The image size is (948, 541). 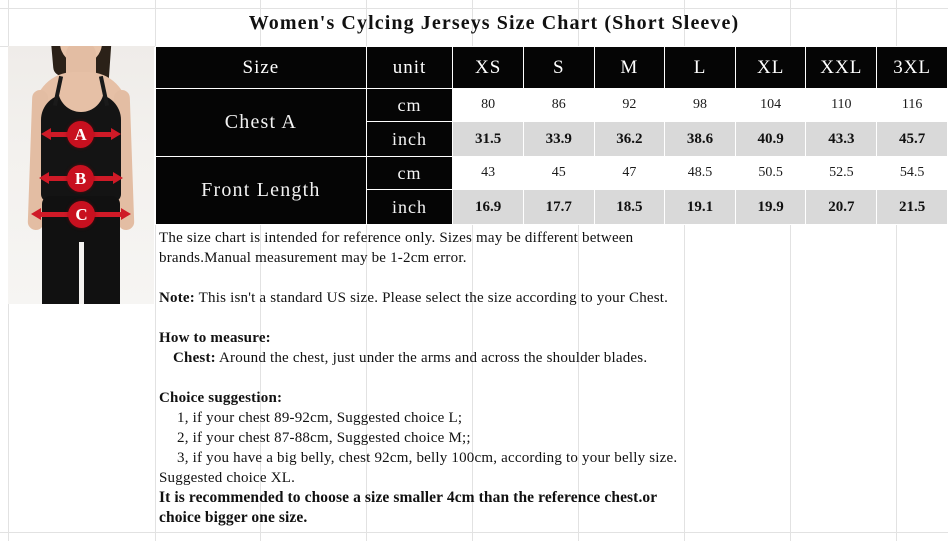 I want to click on header-size-s: S, so click(x=558, y=67).